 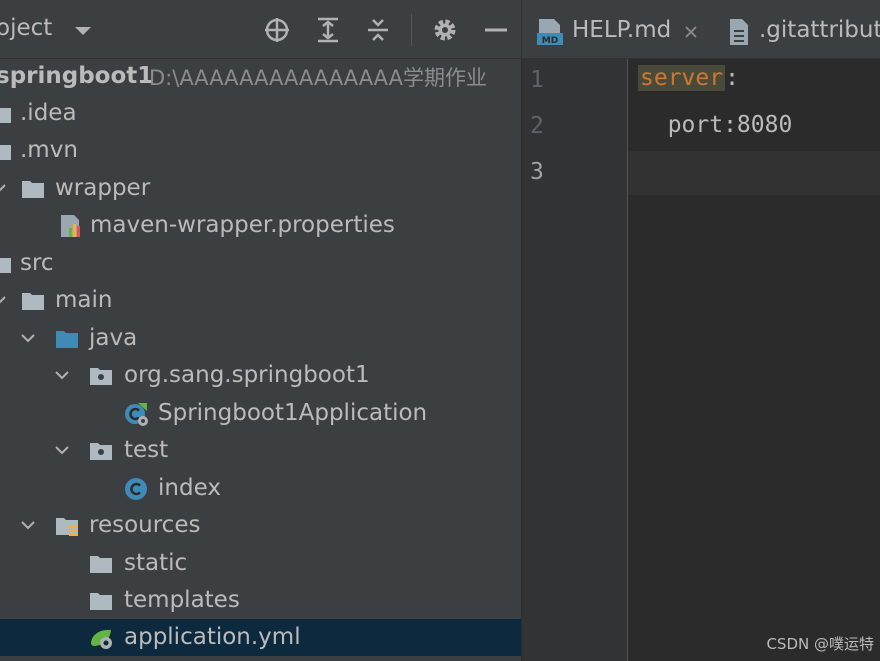 What do you see at coordinates (260, 150) in the screenshot?
I see `tree-item-mvn: .mvn` at bounding box center [260, 150].